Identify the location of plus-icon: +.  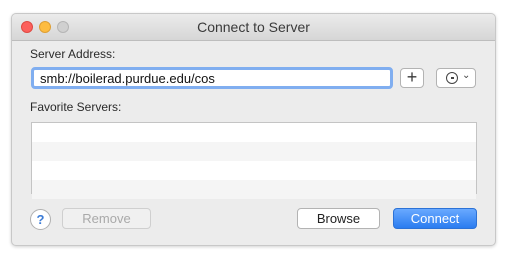
(412, 77).